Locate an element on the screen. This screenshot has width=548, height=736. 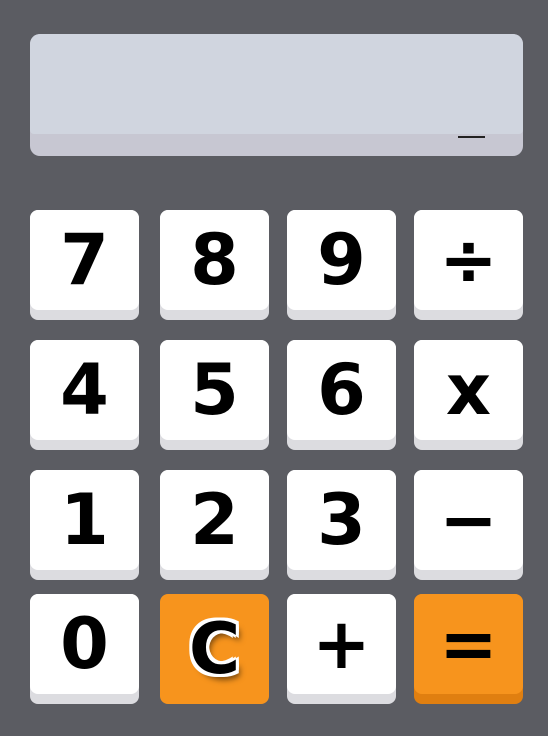
key-label: 7 is located at coordinates (84, 260).